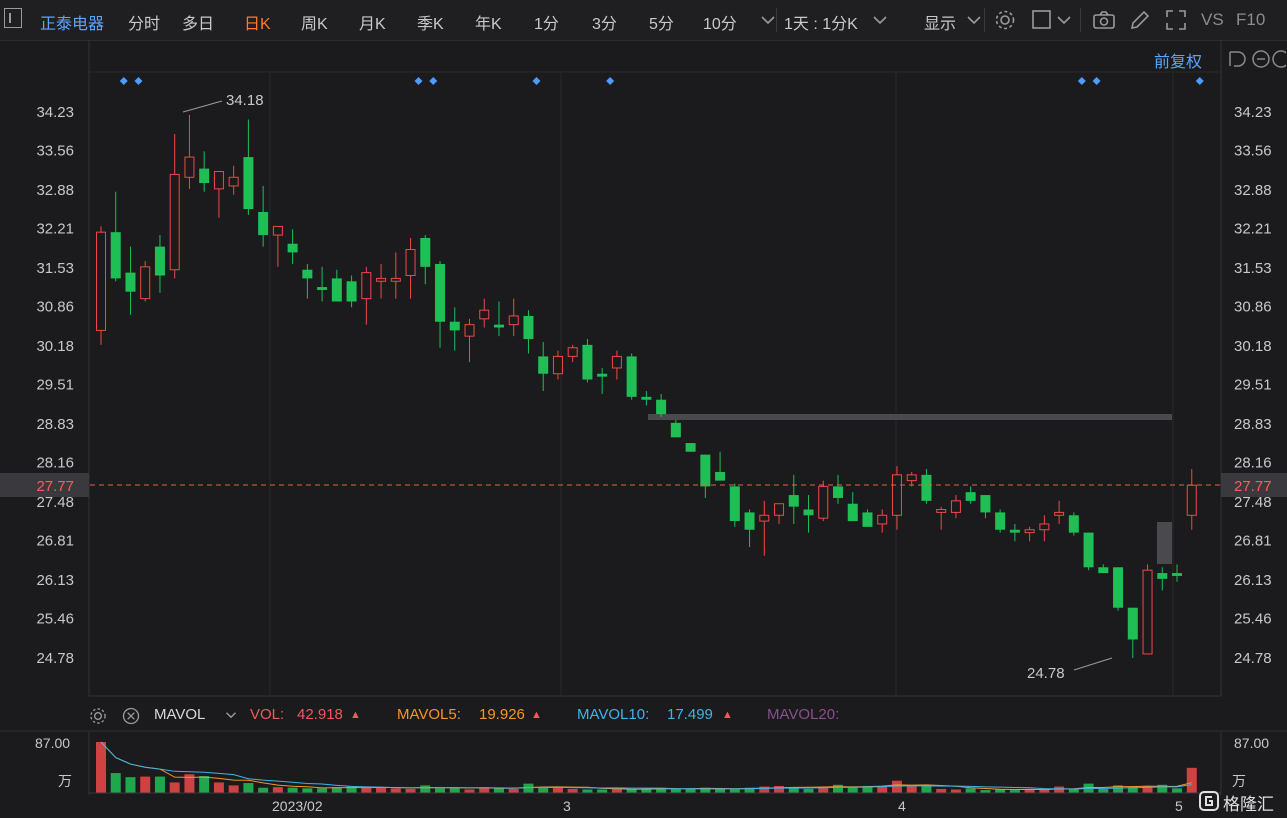 The height and width of the screenshot is (818, 1287). I want to click on x-label-may: 5, so click(1179, 806).